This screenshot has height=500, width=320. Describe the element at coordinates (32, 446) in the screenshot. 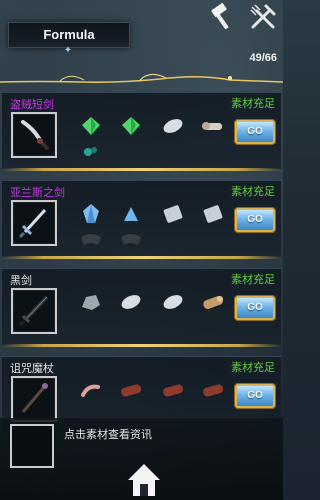

I see `selected-item-slot` at that location.